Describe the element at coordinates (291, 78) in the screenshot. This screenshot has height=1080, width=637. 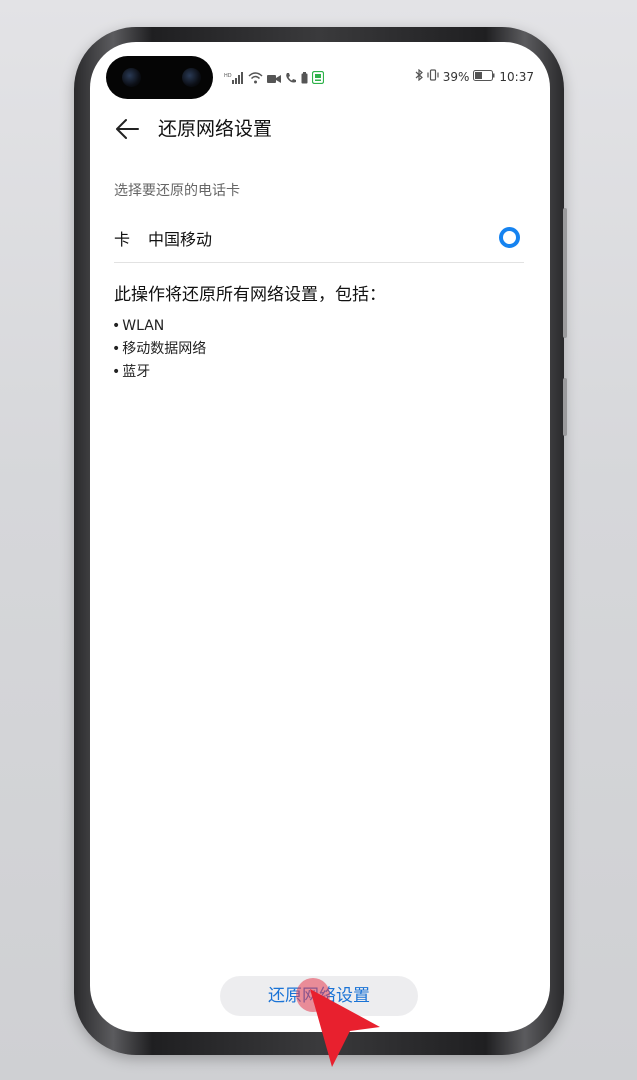
I see `phone-call-icon` at that location.